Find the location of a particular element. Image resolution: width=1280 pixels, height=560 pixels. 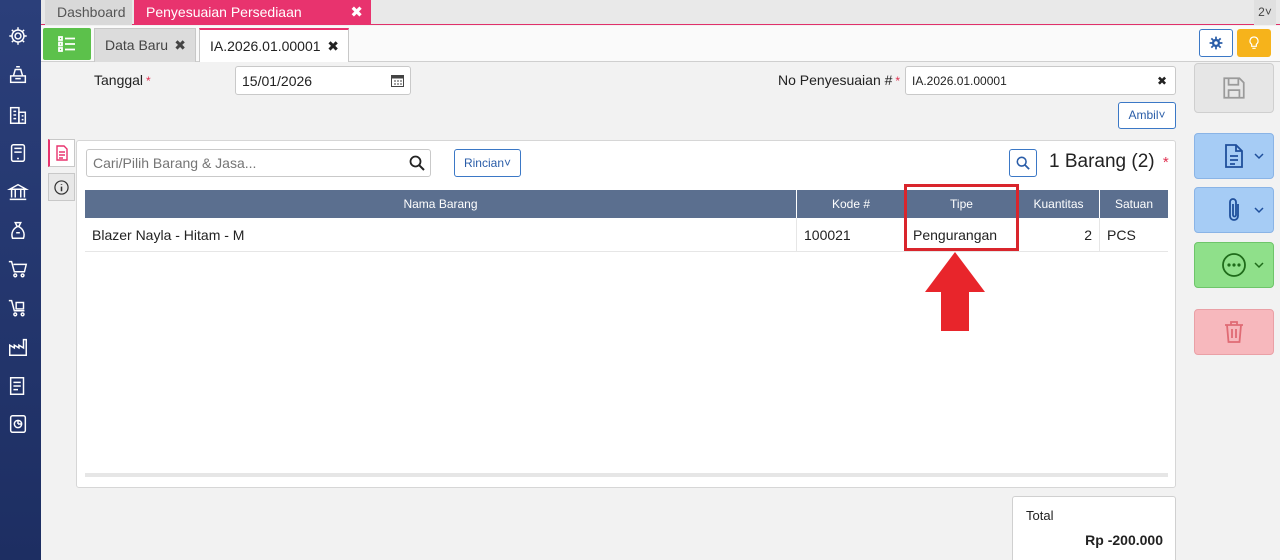

tab-pager: 2˅ is located at coordinates (1265, 12).